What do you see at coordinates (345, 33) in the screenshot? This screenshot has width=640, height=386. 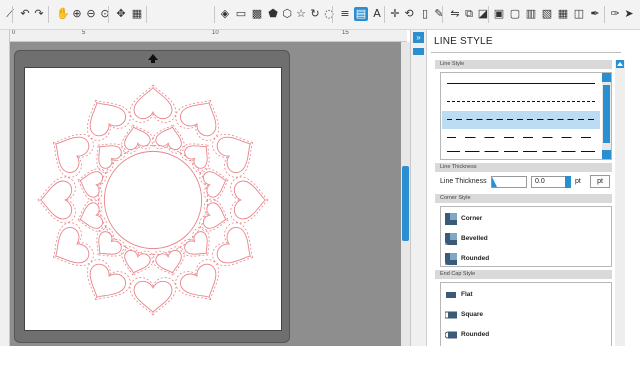 I see `ruler-mark: 15` at bounding box center [345, 33].